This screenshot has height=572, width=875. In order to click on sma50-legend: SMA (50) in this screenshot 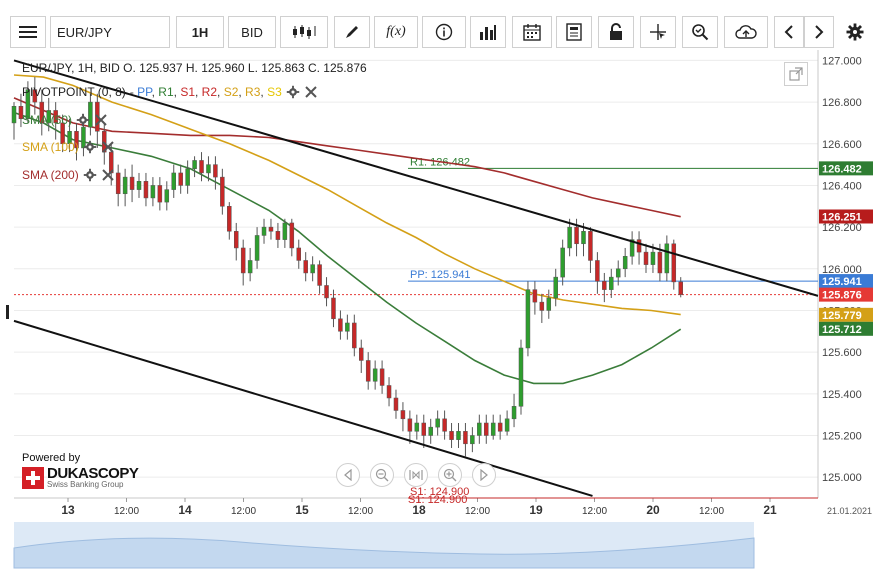, I will do `click(65, 120)`.